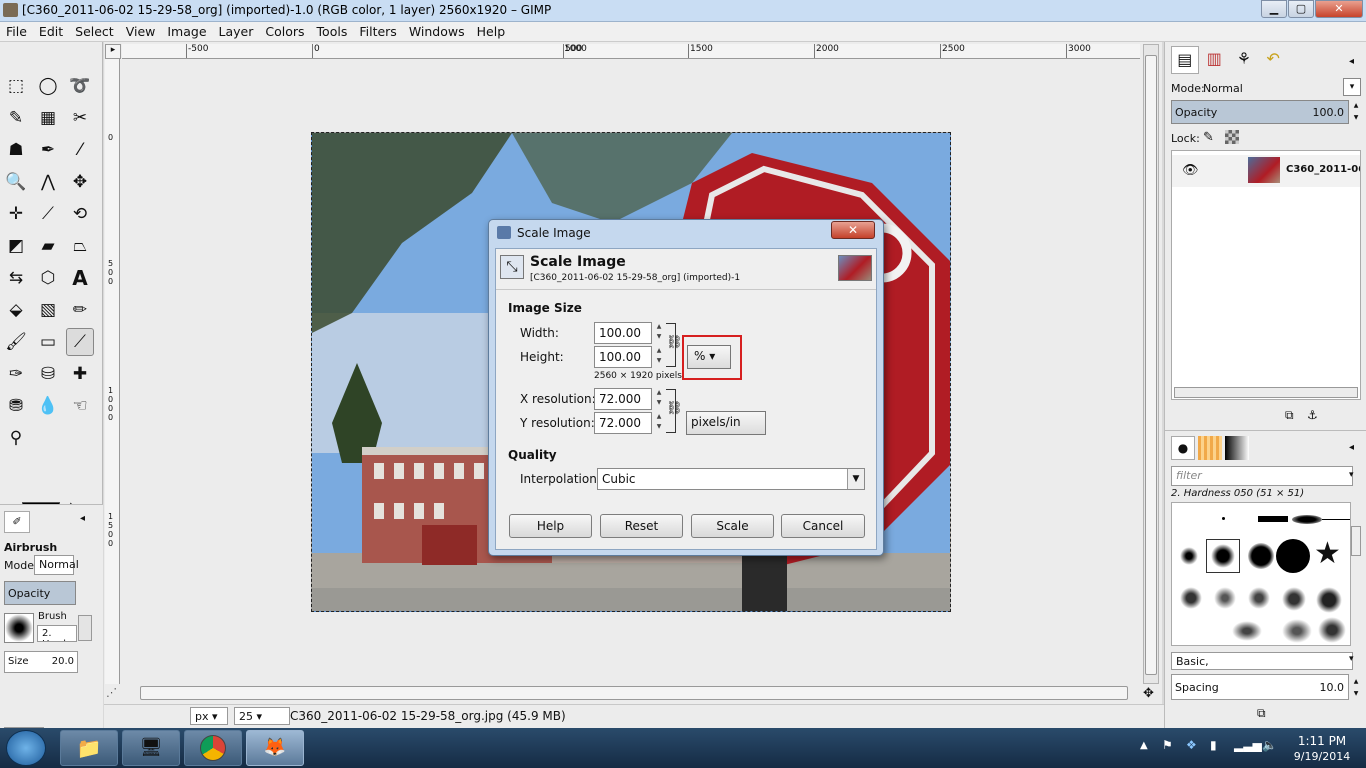 Image resolution: width=1366 pixels, height=768 pixels. What do you see at coordinates (85, 628) in the screenshot?
I see `tool-options-scrollbar` at bounding box center [85, 628].